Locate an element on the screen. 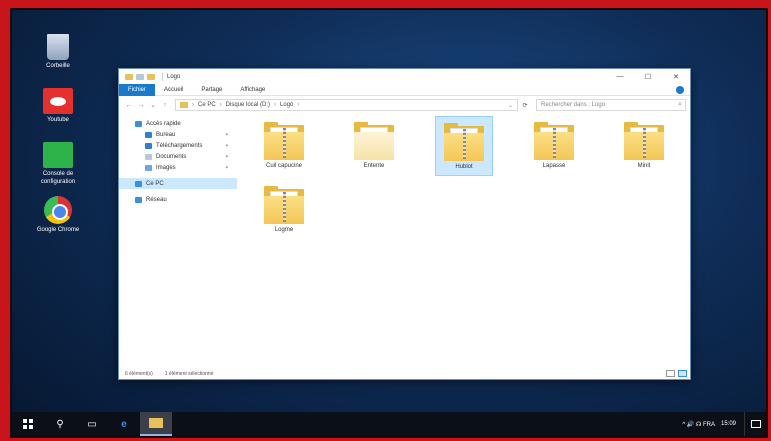 This screenshot has width=771, height=441. system-tray: ^ 🔊 ☊ FRA 15:09 is located at coordinates (713, 424).